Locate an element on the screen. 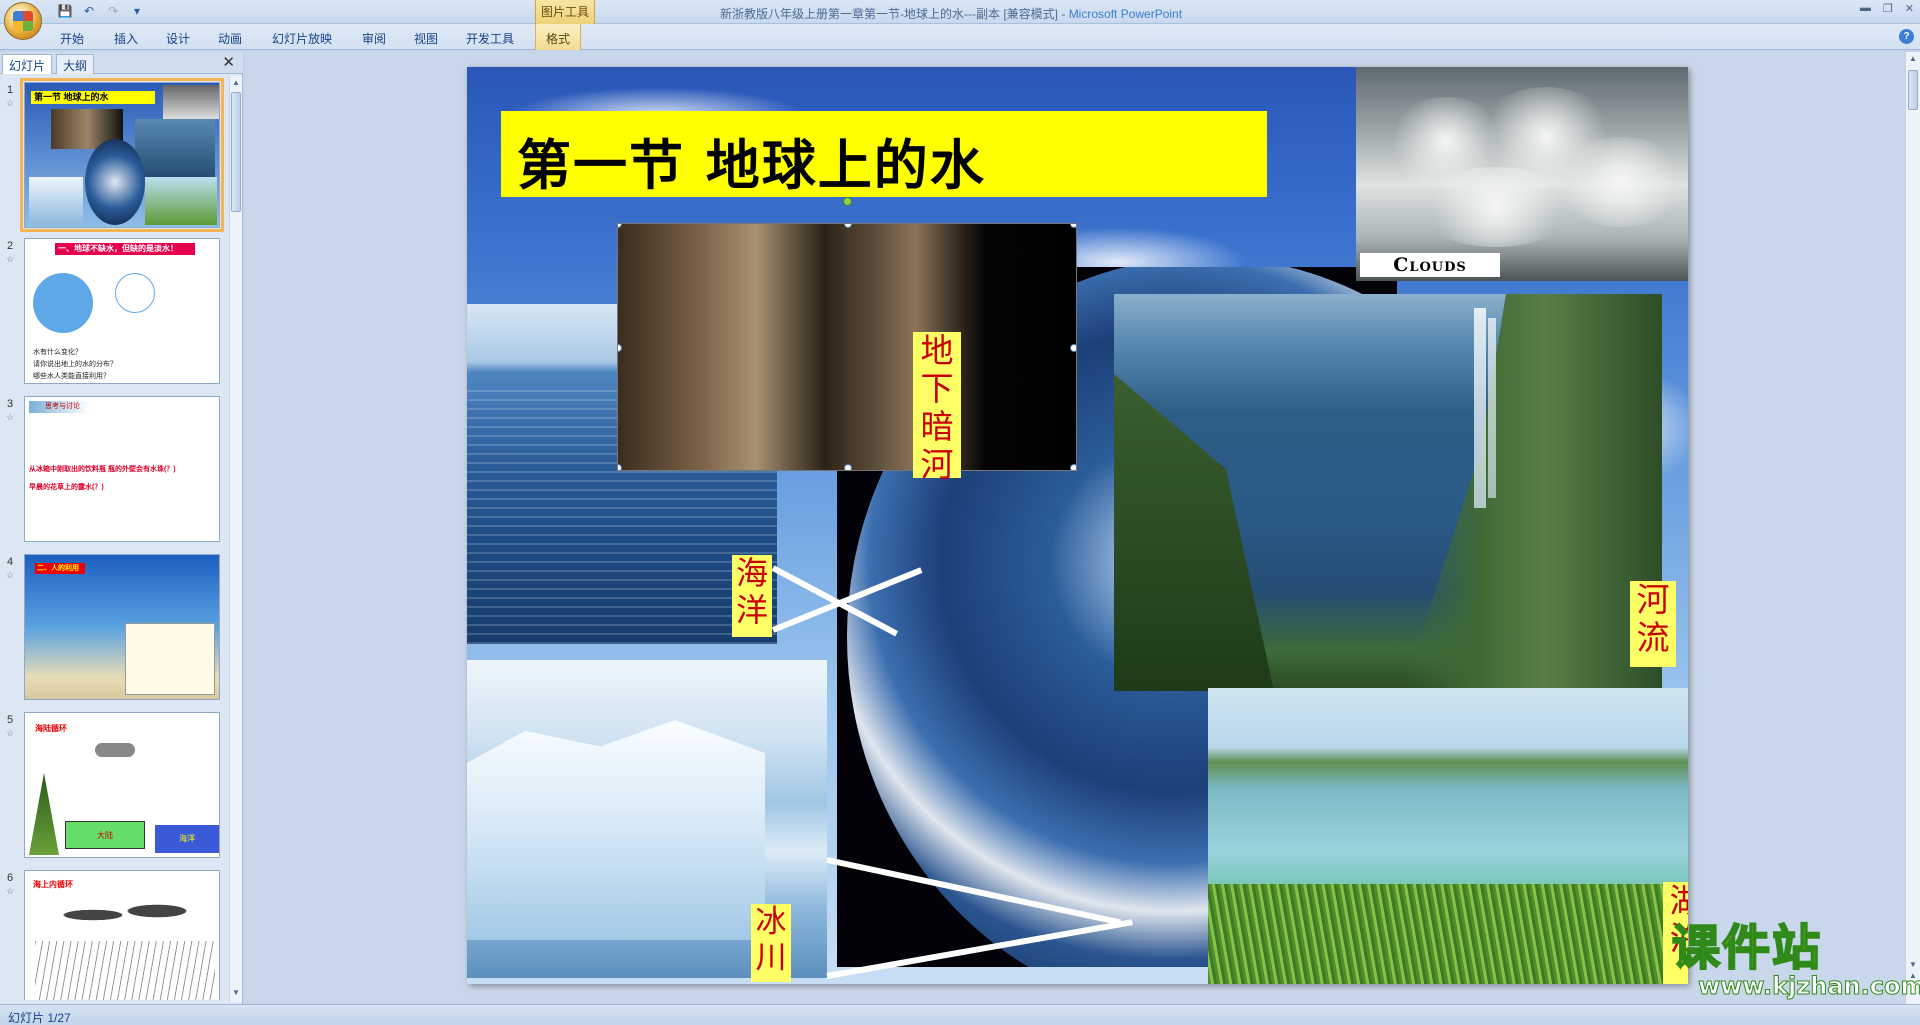 This screenshot has height=1025, width=1920. office-button is located at coordinates (23, 21).